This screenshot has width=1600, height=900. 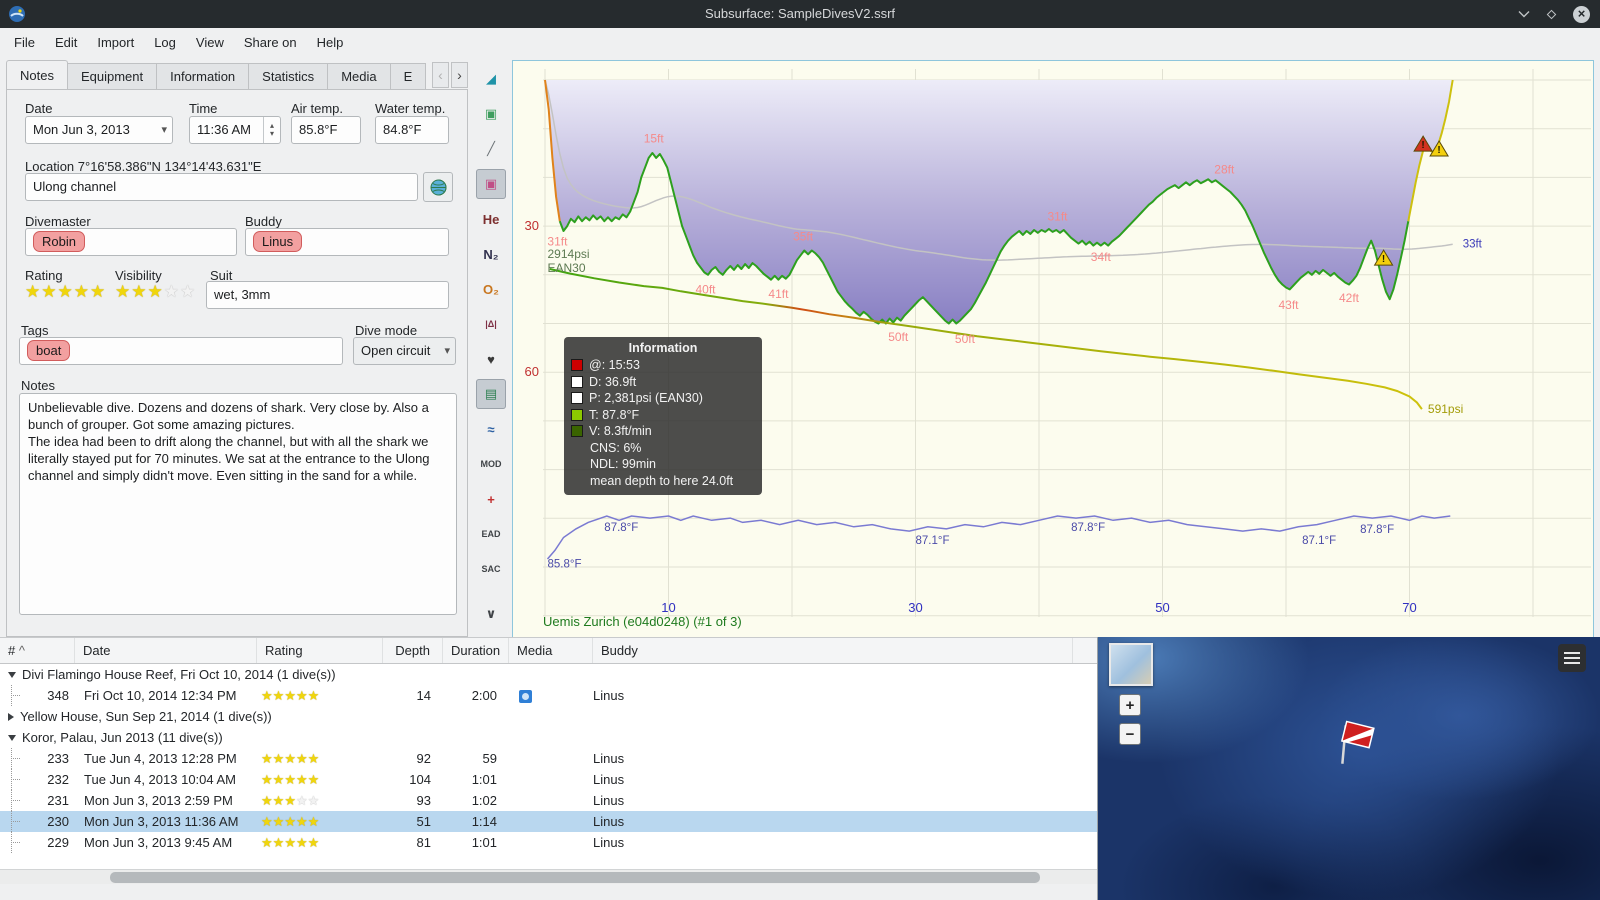 What do you see at coordinates (1551, 14) in the screenshot?
I see `maximize-button` at bounding box center [1551, 14].